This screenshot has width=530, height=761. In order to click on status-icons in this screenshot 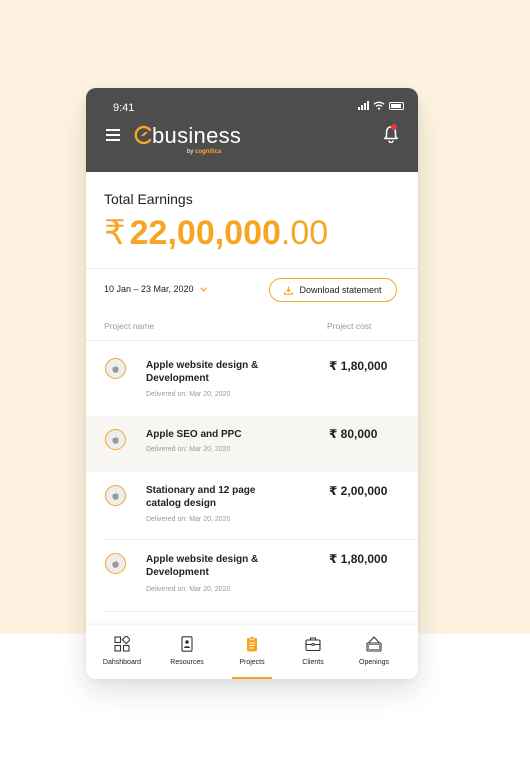, I will do `click(381, 105)`.